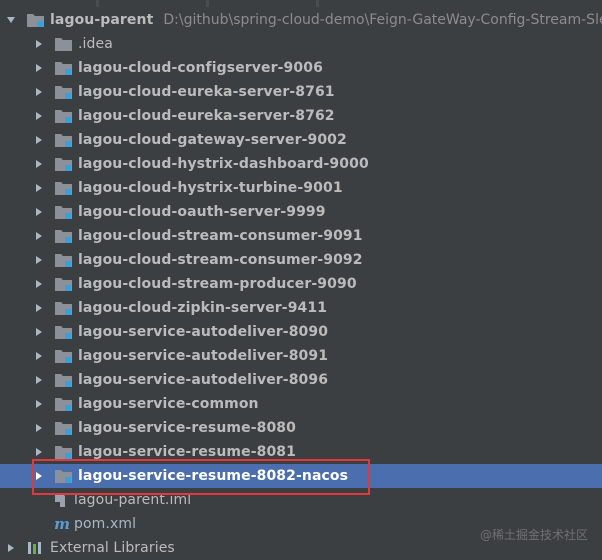 Image resolution: width=602 pixels, height=560 pixels. I want to click on libraries-icon, so click(36, 548).